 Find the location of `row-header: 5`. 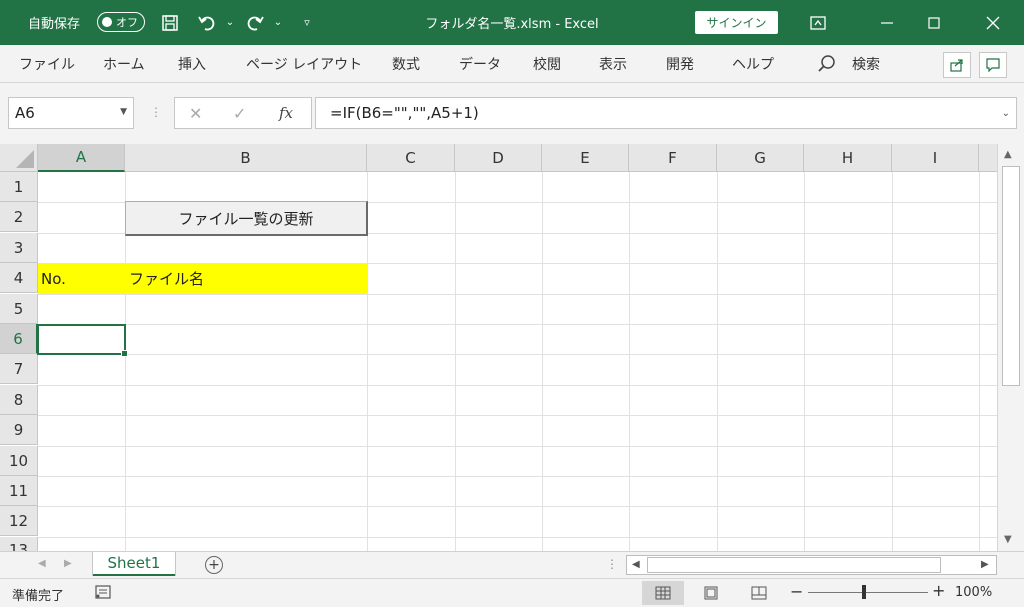

row-header: 5 is located at coordinates (19, 309).